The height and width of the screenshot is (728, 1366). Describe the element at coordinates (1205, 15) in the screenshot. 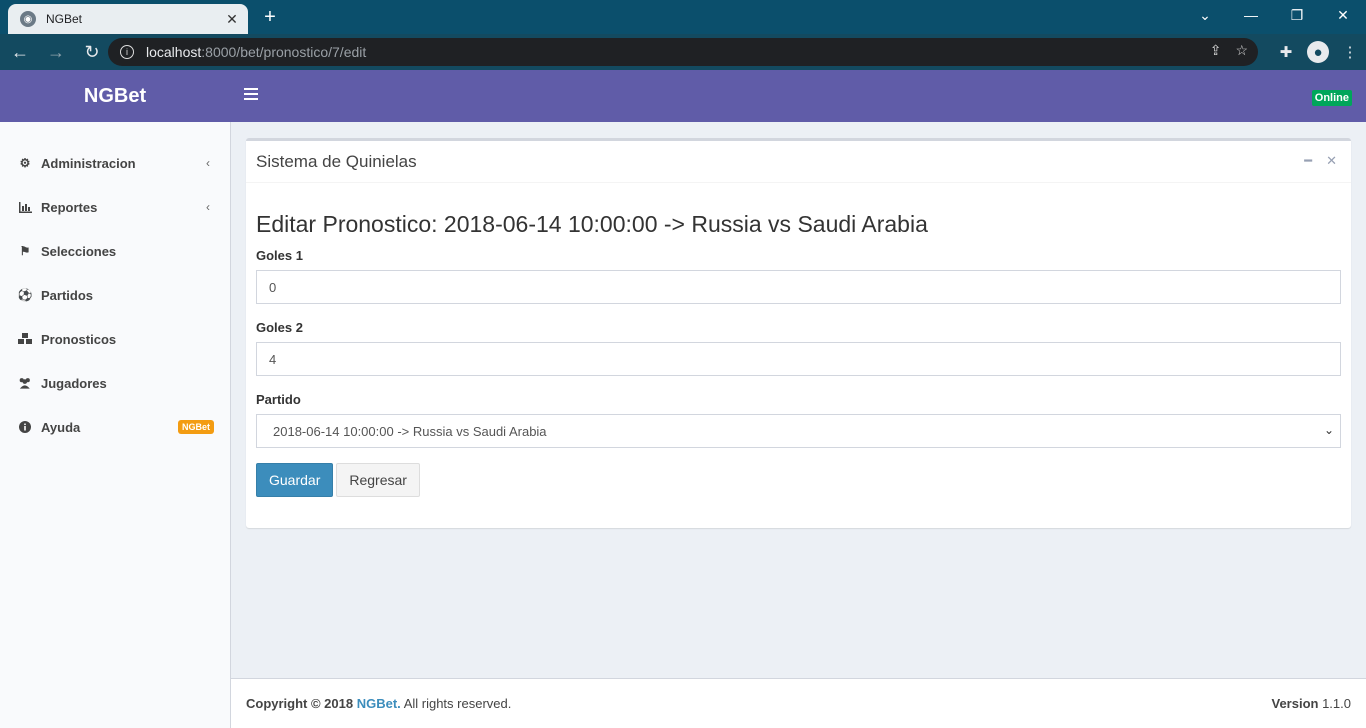

I see `tab-search-icon: ⌄` at that location.